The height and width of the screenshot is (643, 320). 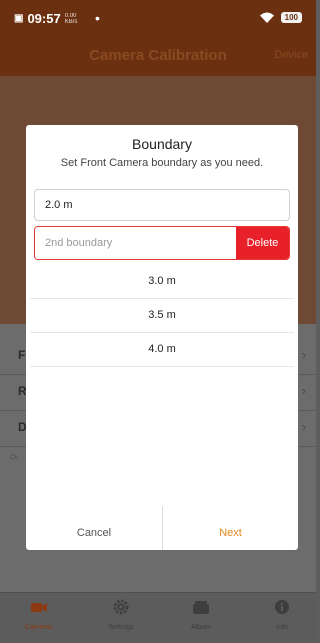 I want to click on info-icon, so click(x=282, y=607).